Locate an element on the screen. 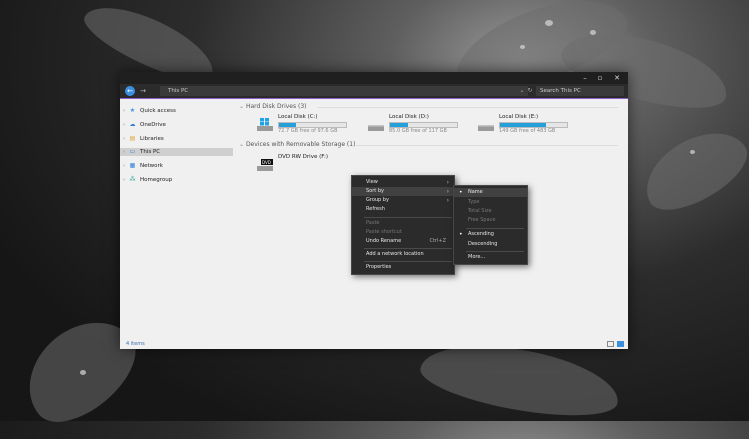 The width and height of the screenshot is (749, 439). item-count: 4 items is located at coordinates (135, 344).